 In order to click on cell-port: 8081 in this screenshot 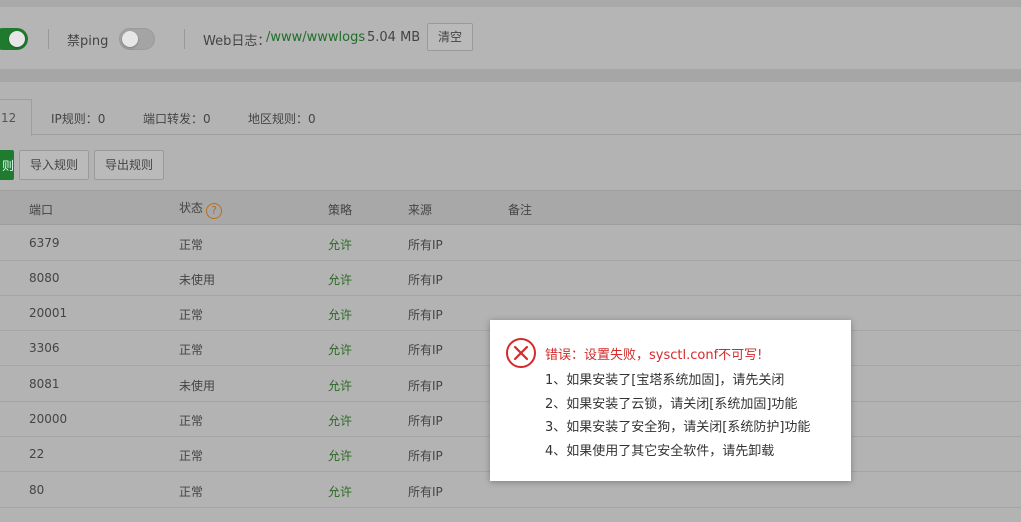, I will do `click(44, 384)`.